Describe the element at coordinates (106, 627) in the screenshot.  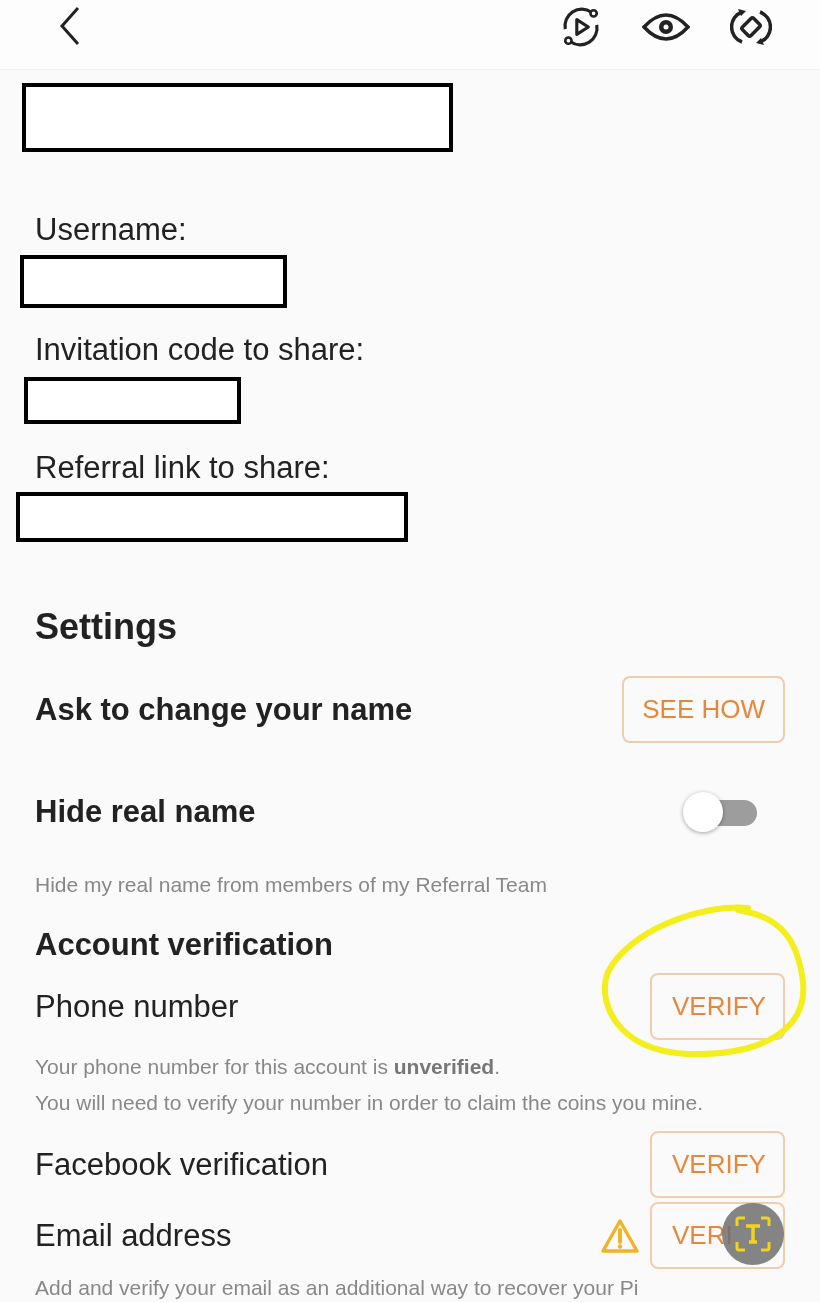
I see `section-title: Settings` at that location.